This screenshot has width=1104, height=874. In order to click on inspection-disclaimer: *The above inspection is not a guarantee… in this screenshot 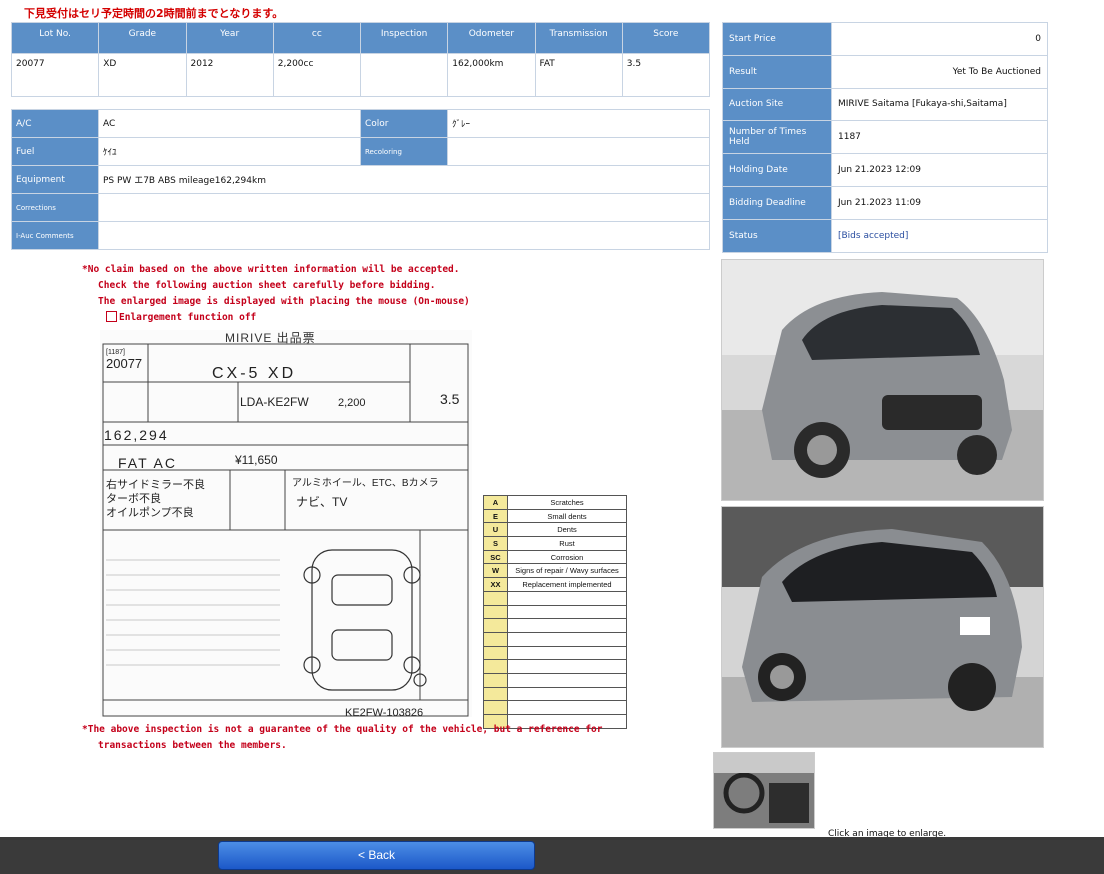, I will do `click(342, 738)`.